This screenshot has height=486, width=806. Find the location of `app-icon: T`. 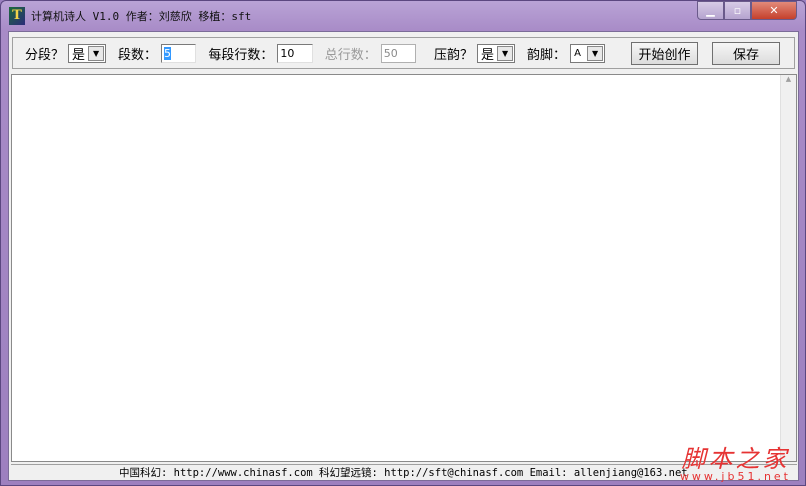

app-icon: T is located at coordinates (17, 16).